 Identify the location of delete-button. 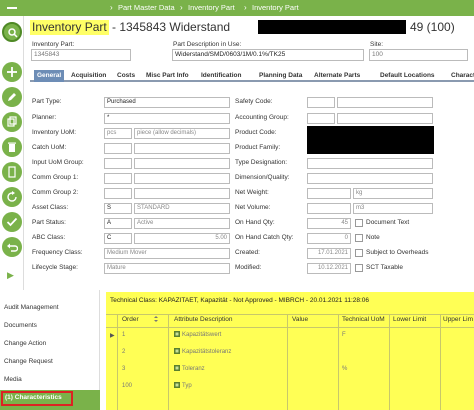
(12, 147).